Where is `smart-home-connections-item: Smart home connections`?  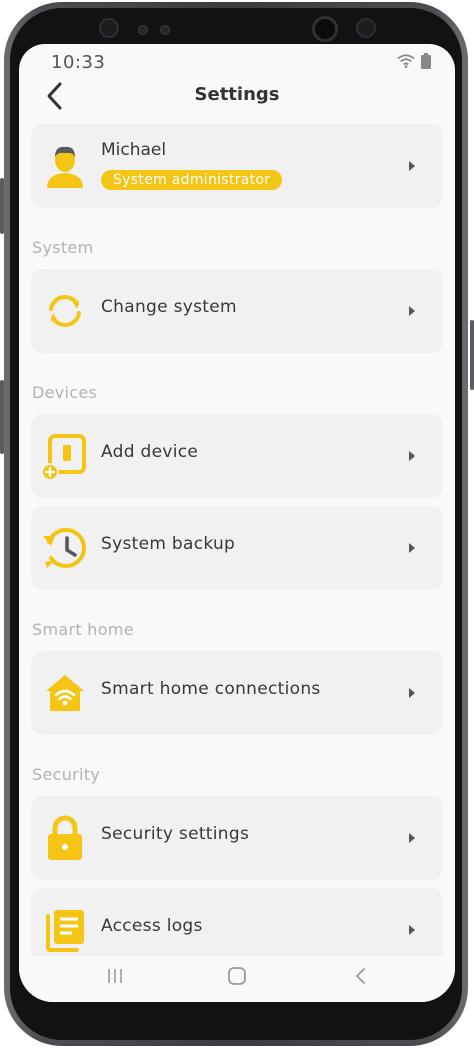
smart-home-connections-item: Smart home connections is located at coordinates (237, 693).